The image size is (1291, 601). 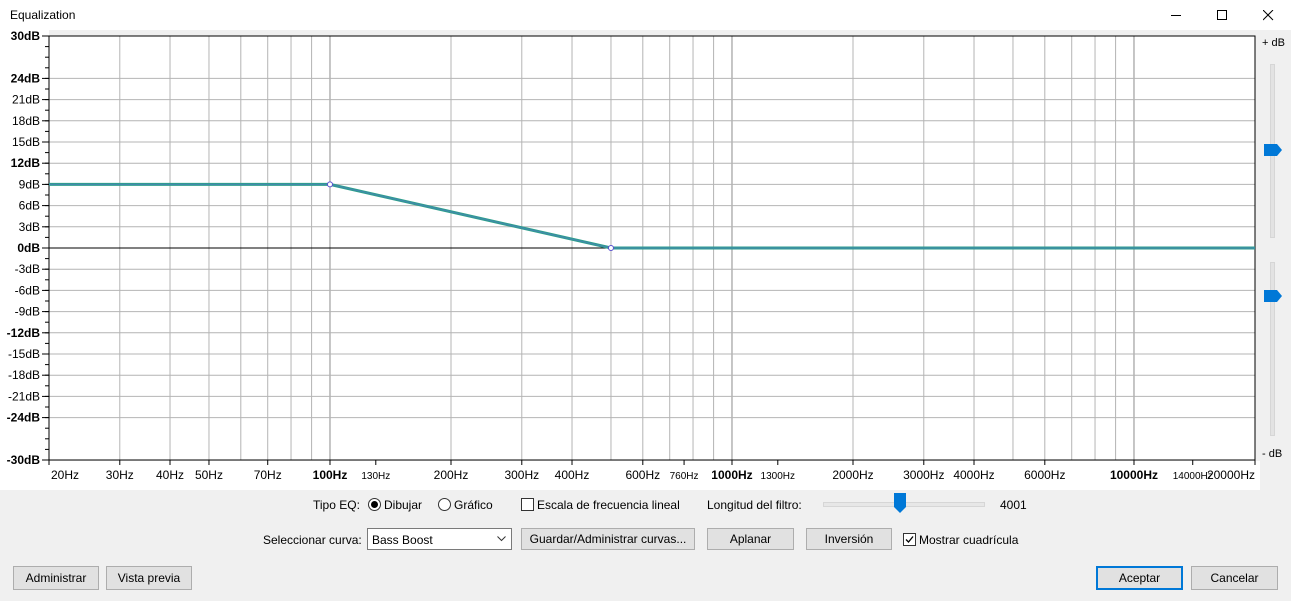 I want to click on freq-tick-label: 70Hz, so click(x=268, y=475).